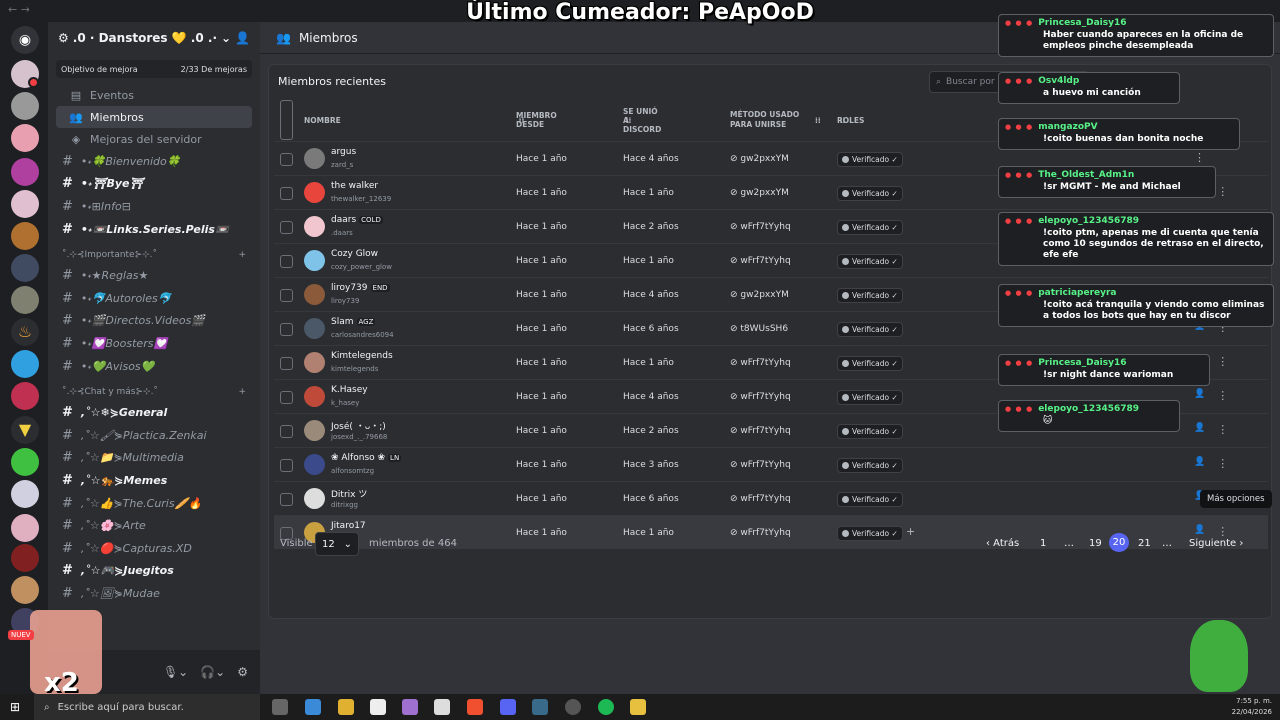 The image size is (1280, 720). I want to click on member-name: argus, so click(343, 152).